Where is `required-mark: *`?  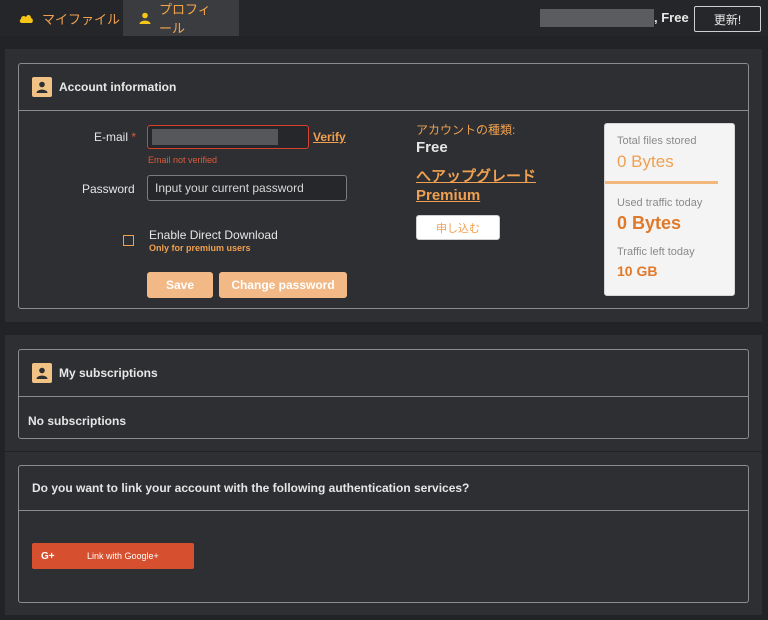 required-mark: * is located at coordinates (134, 137).